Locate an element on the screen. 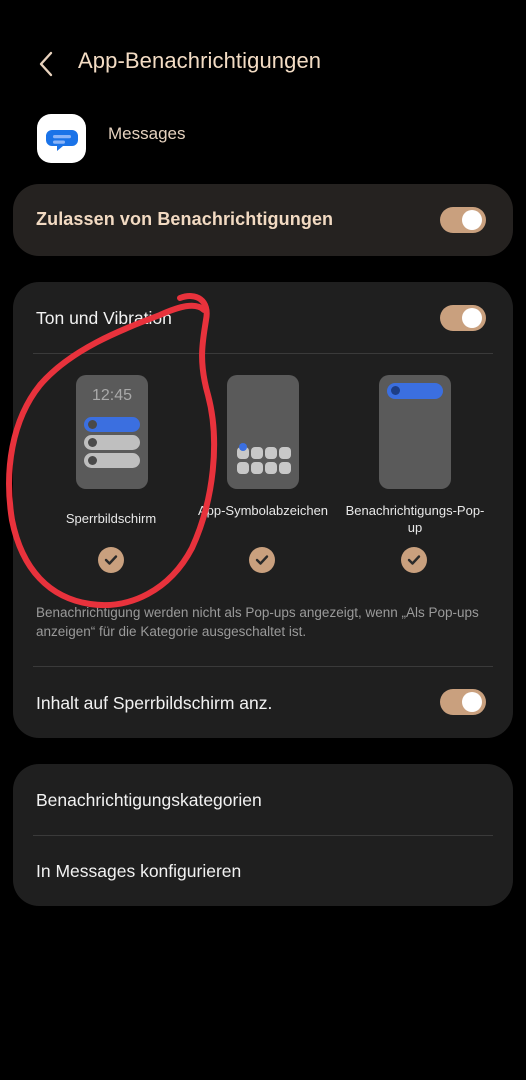  red-annotation-circle is located at coordinates (112, 450).